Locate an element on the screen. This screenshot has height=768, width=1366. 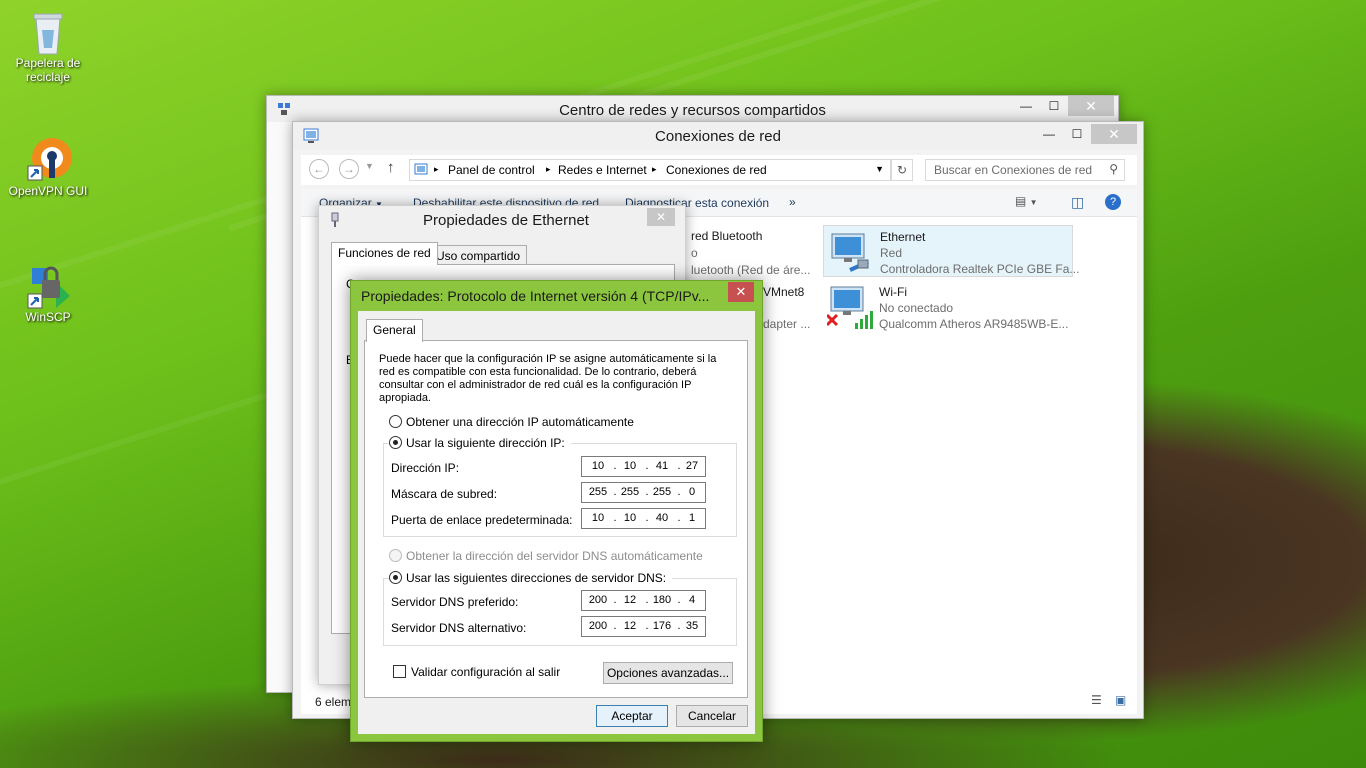
status-bar-count: 6 elem is located at coordinates (333, 702).